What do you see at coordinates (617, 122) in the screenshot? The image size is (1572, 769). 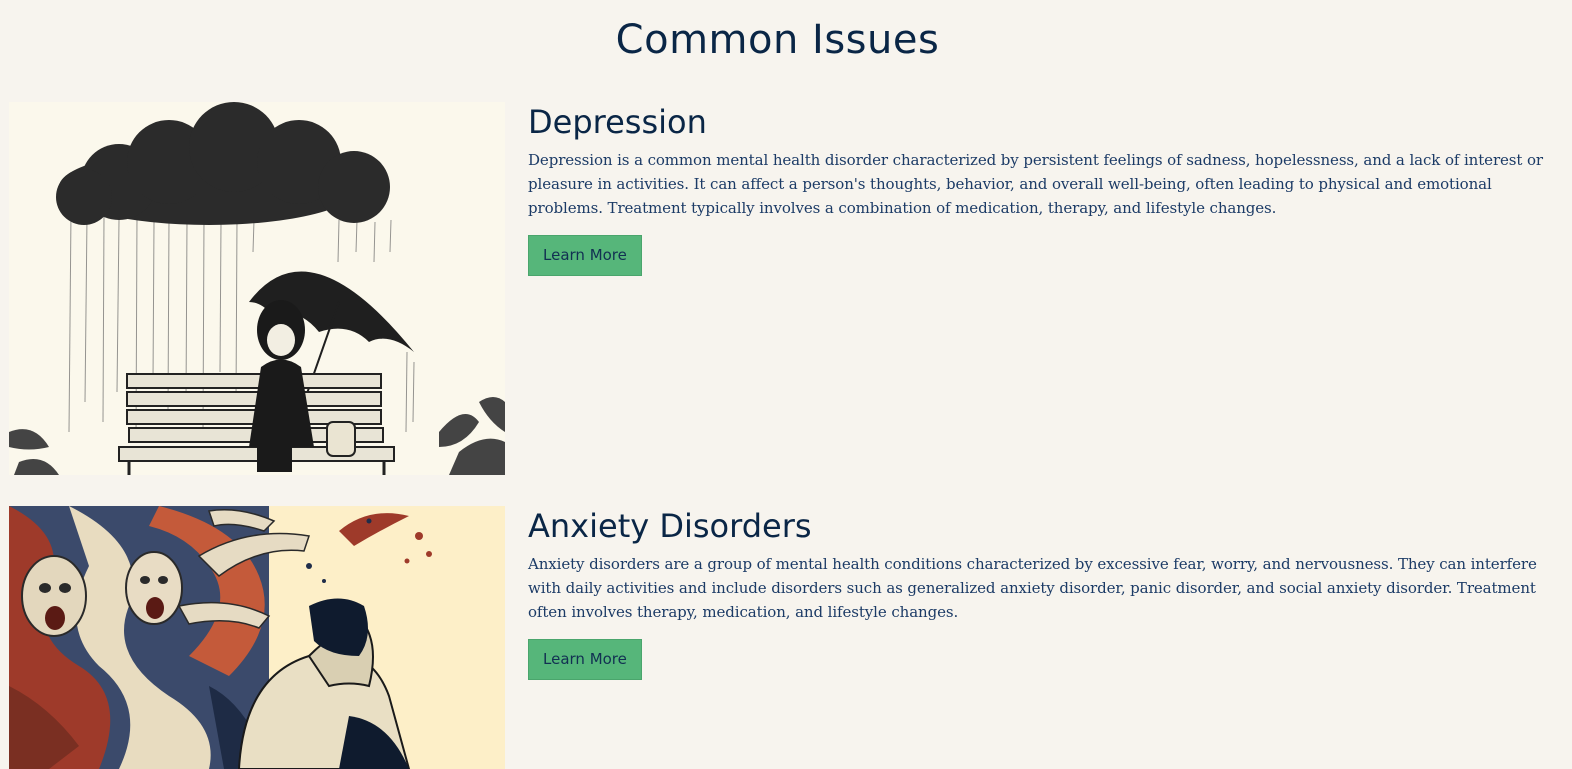 I see `issue-title: Depression` at bounding box center [617, 122].